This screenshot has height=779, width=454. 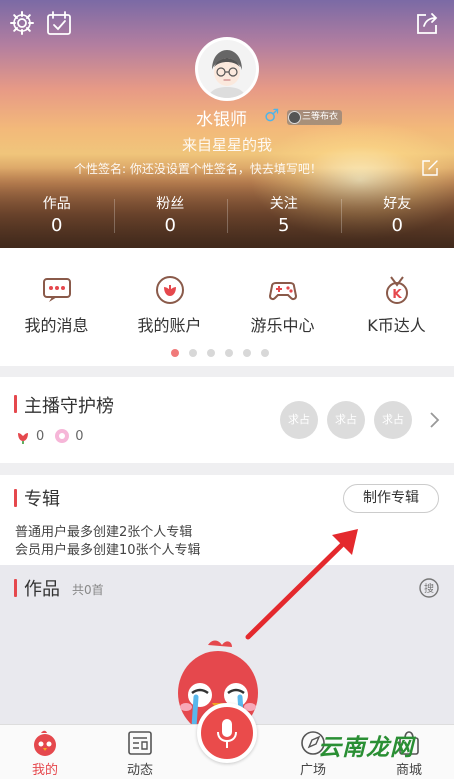 What do you see at coordinates (226, 145) in the screenshot?
I see `origin-text: 来自星星的我` at bounding box center [226, 145].